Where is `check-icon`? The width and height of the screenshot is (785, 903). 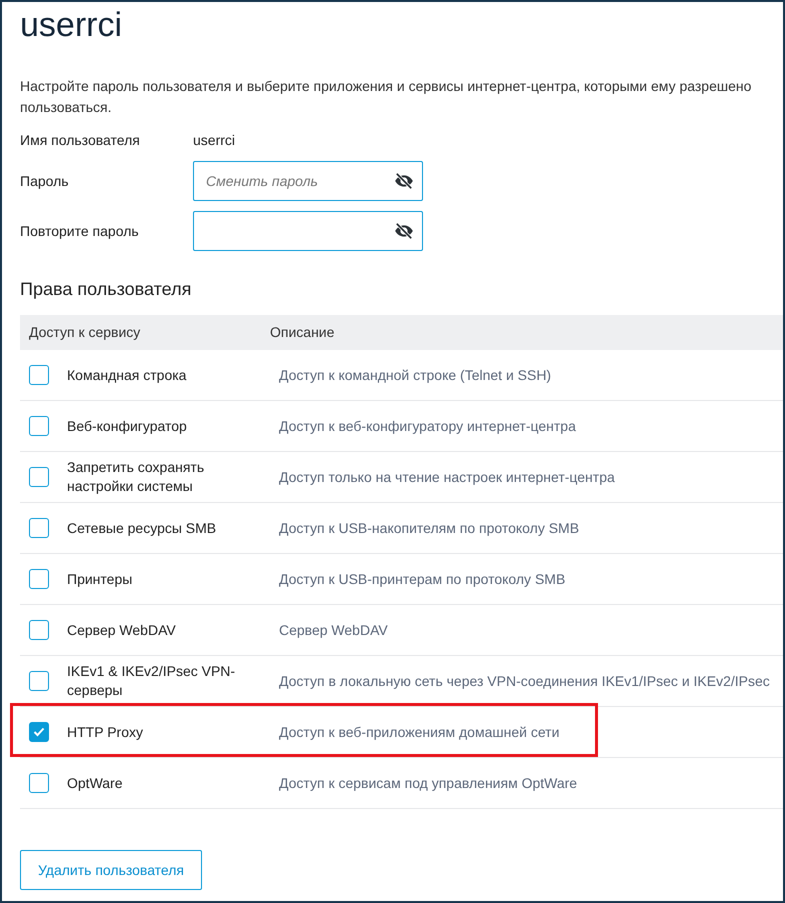
check-icon is located at coordinates (39, 732).